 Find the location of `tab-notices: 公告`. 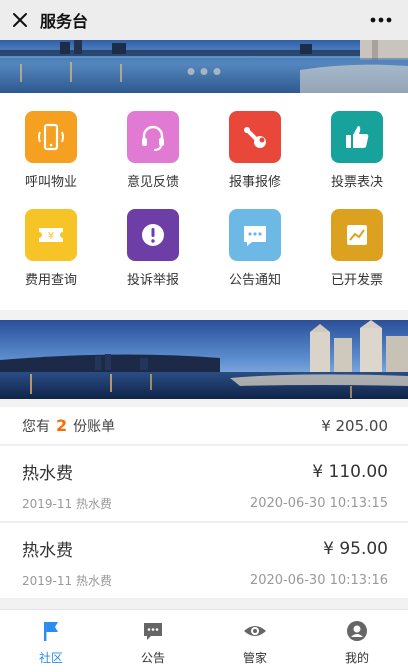

tab-notices: 公告 is located at coordinates (153, 641).